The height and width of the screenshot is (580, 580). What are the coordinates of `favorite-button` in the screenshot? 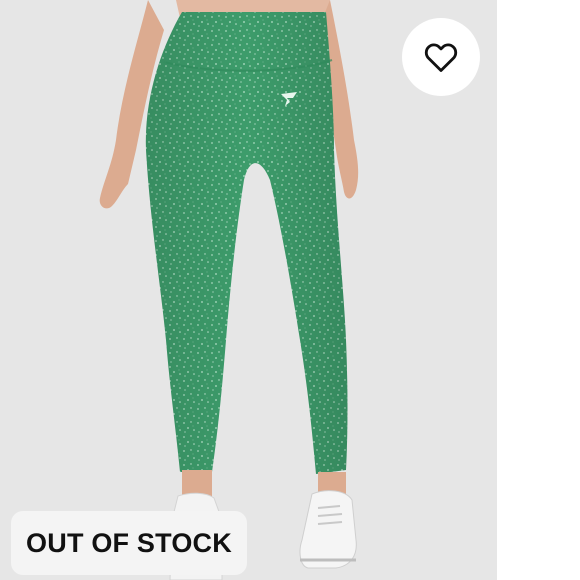 It's located at (441, 57).